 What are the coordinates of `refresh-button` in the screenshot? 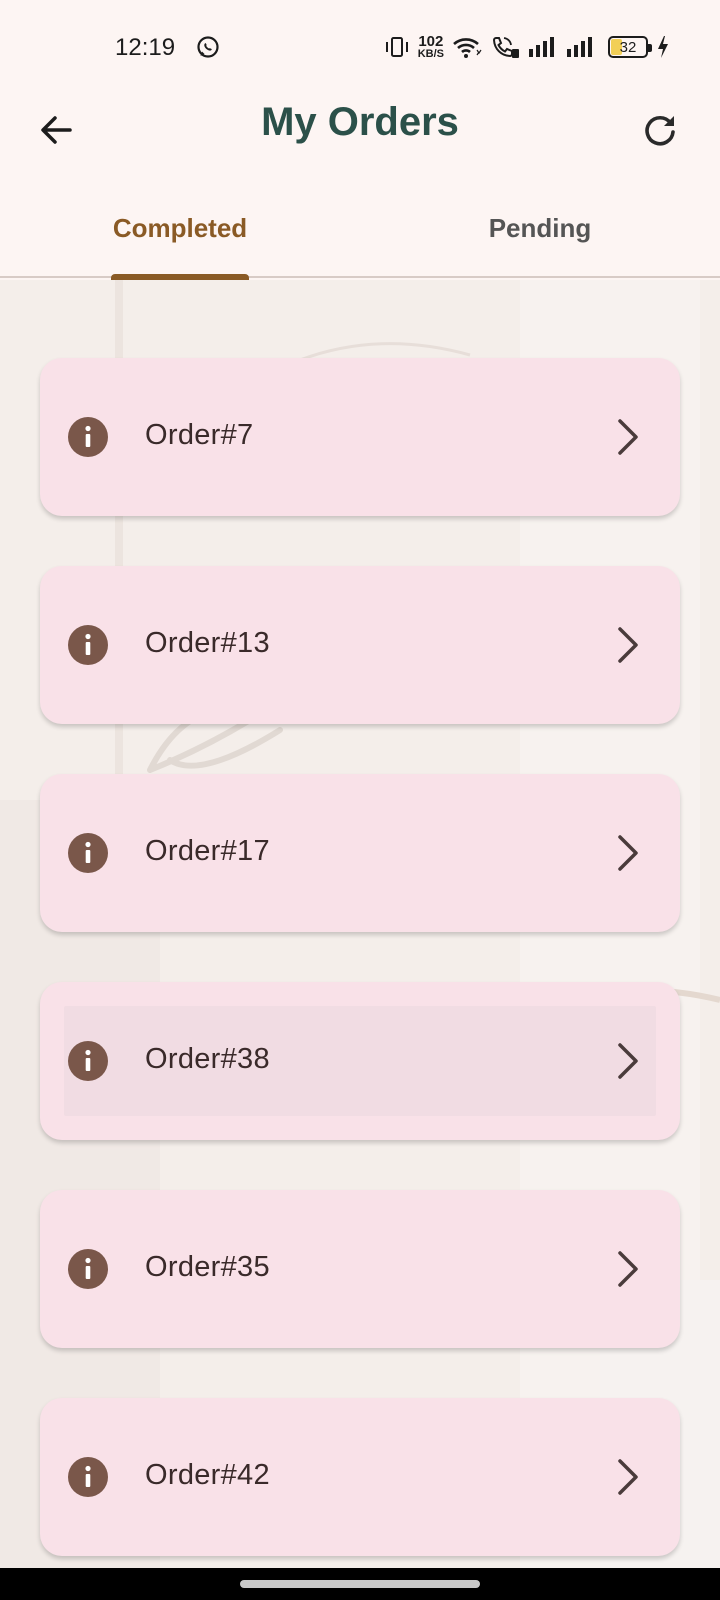 It's located at (660, 130).